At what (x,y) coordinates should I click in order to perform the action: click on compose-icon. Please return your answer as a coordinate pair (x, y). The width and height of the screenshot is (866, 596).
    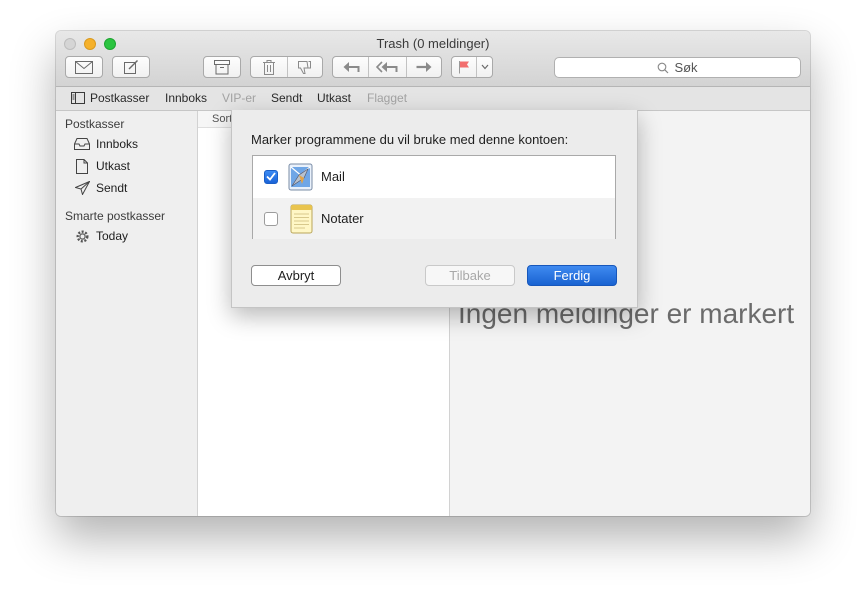
    Looking at the image, I should click on (131, 67).